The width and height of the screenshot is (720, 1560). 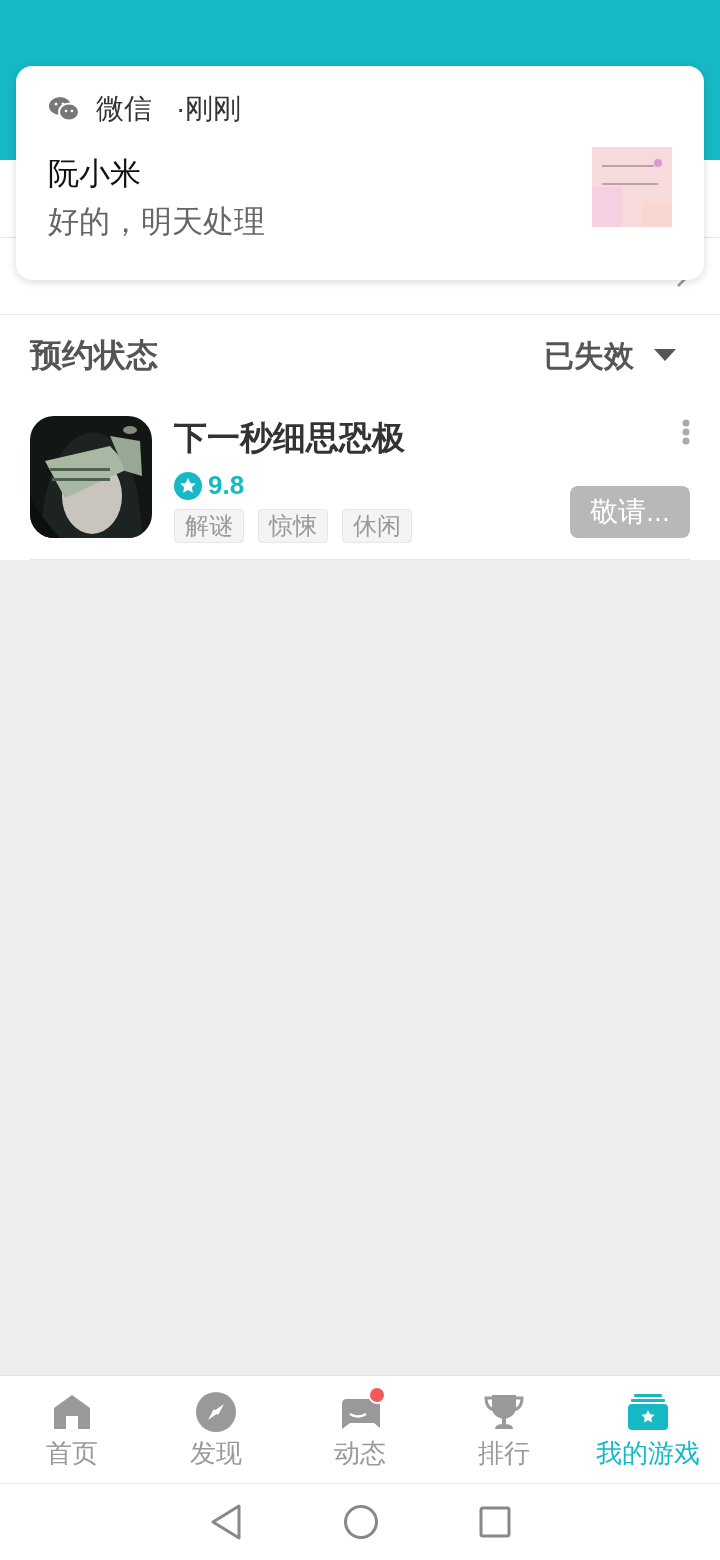 I want to click on nav-tab: 首页, so click(x=72, y=1429).